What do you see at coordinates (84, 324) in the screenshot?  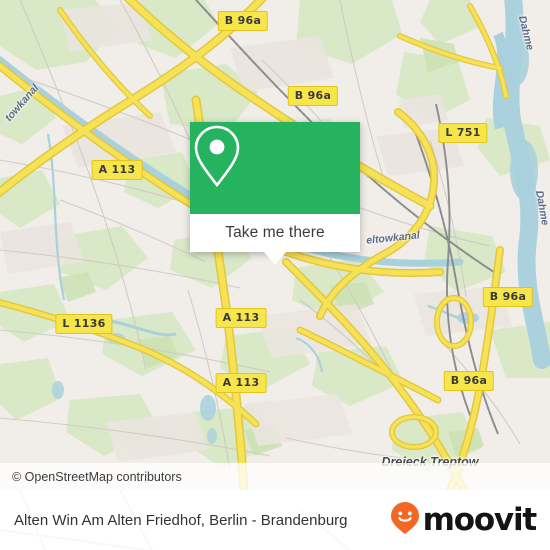 I see `shield-l1136: L 1136` at bounding box center [84, 324].